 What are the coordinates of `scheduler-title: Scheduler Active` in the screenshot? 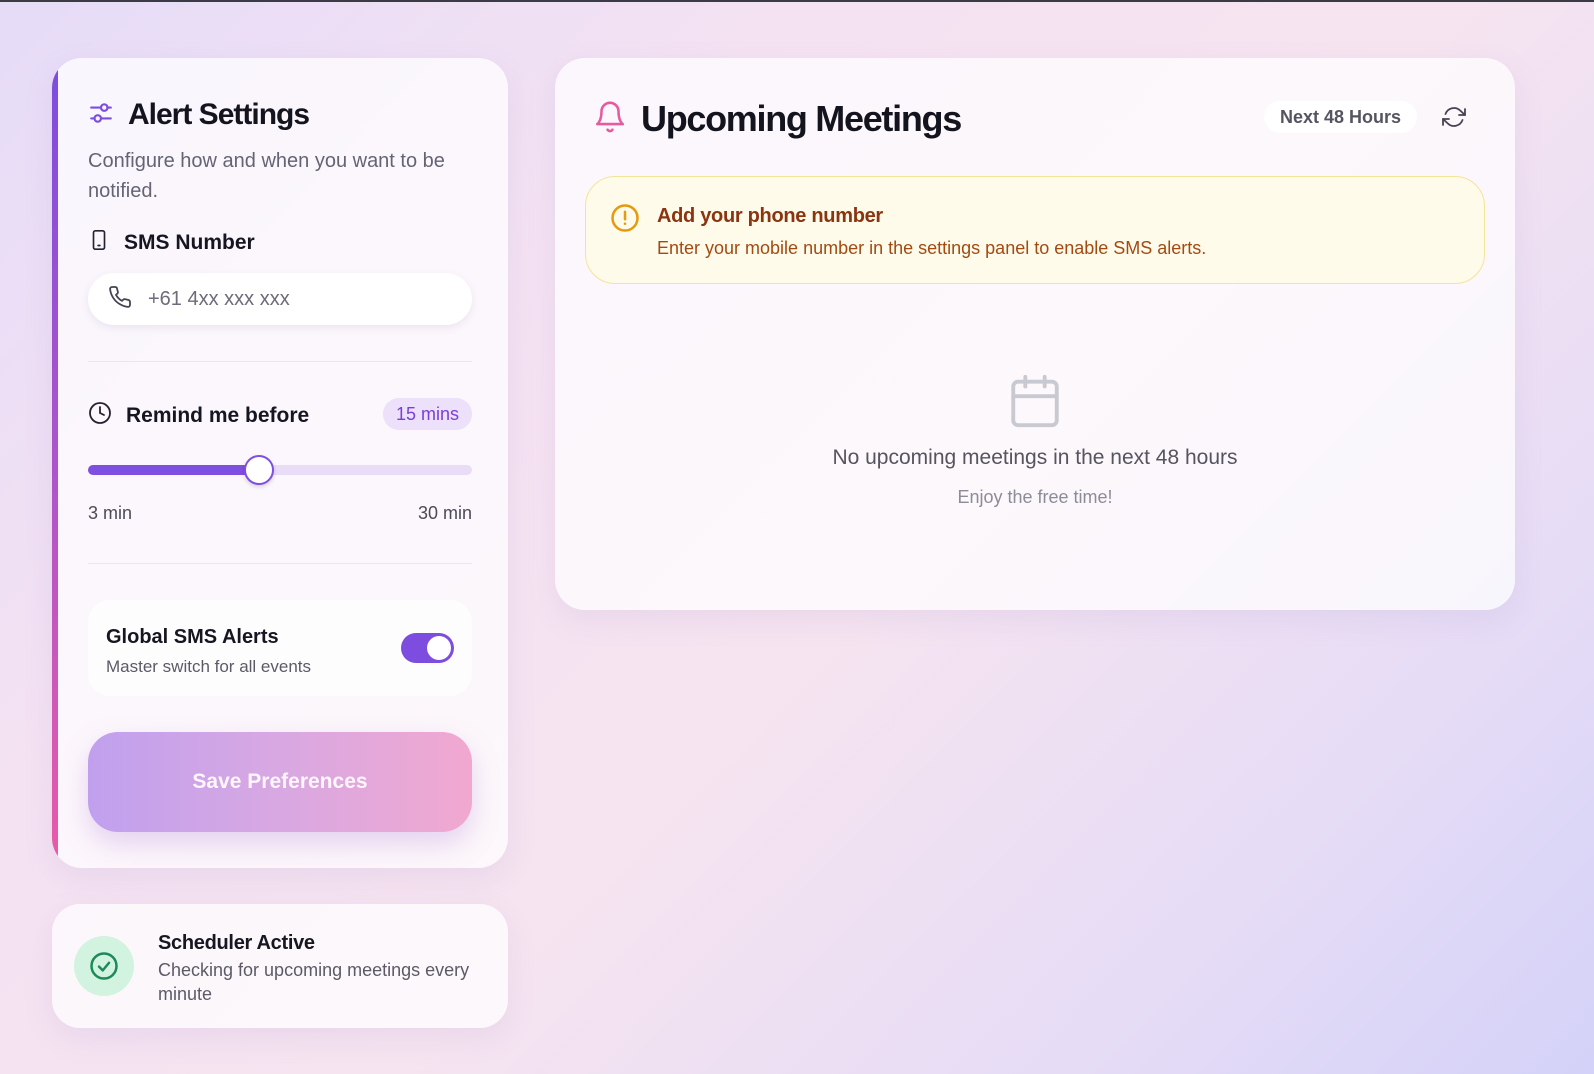 It's located at (236, 943).